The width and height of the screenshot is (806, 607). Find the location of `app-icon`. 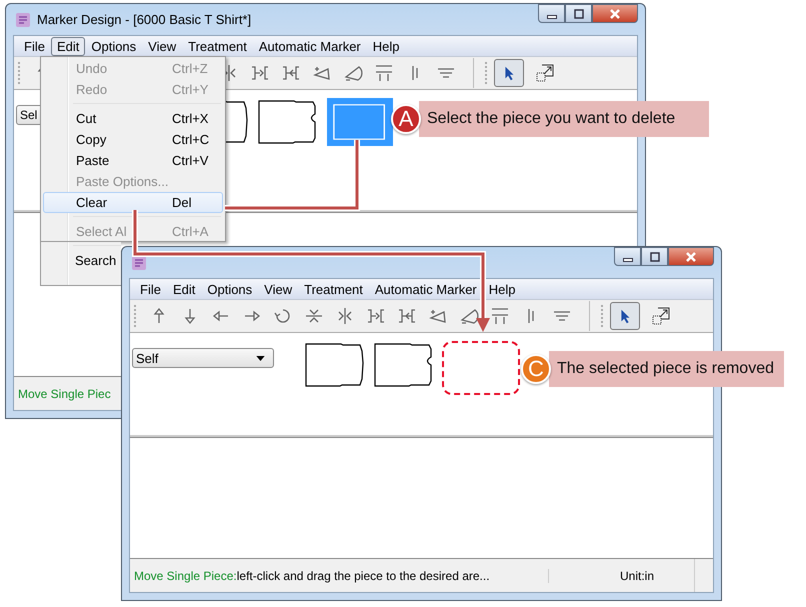

app-icon is located at coordinates (23, 20).